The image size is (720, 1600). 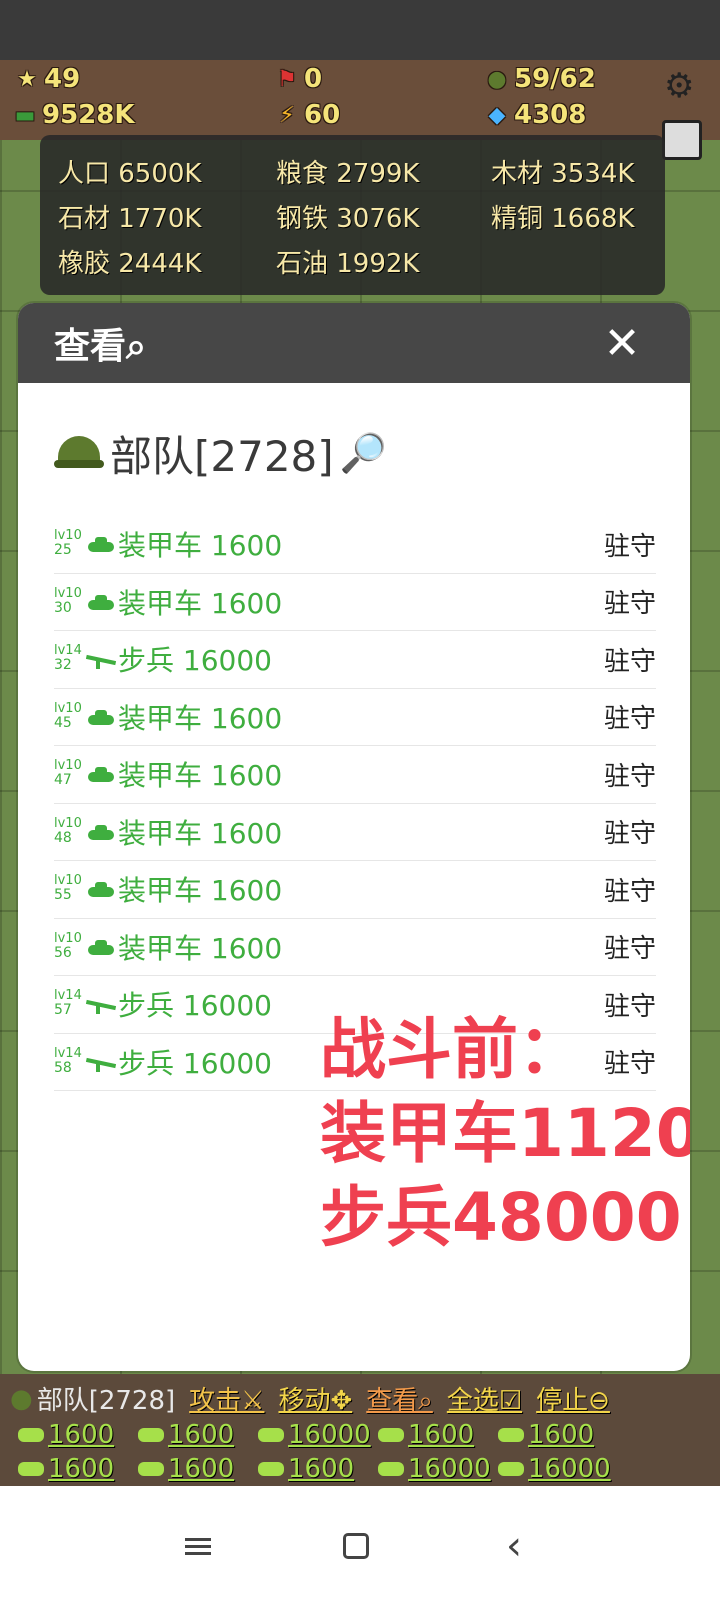 What do you see at coordinates (355, 602) in the screenshot?
I see `troop-row: lv10 30 装甲车 1600 驻守` at bounding box center [355, 602].